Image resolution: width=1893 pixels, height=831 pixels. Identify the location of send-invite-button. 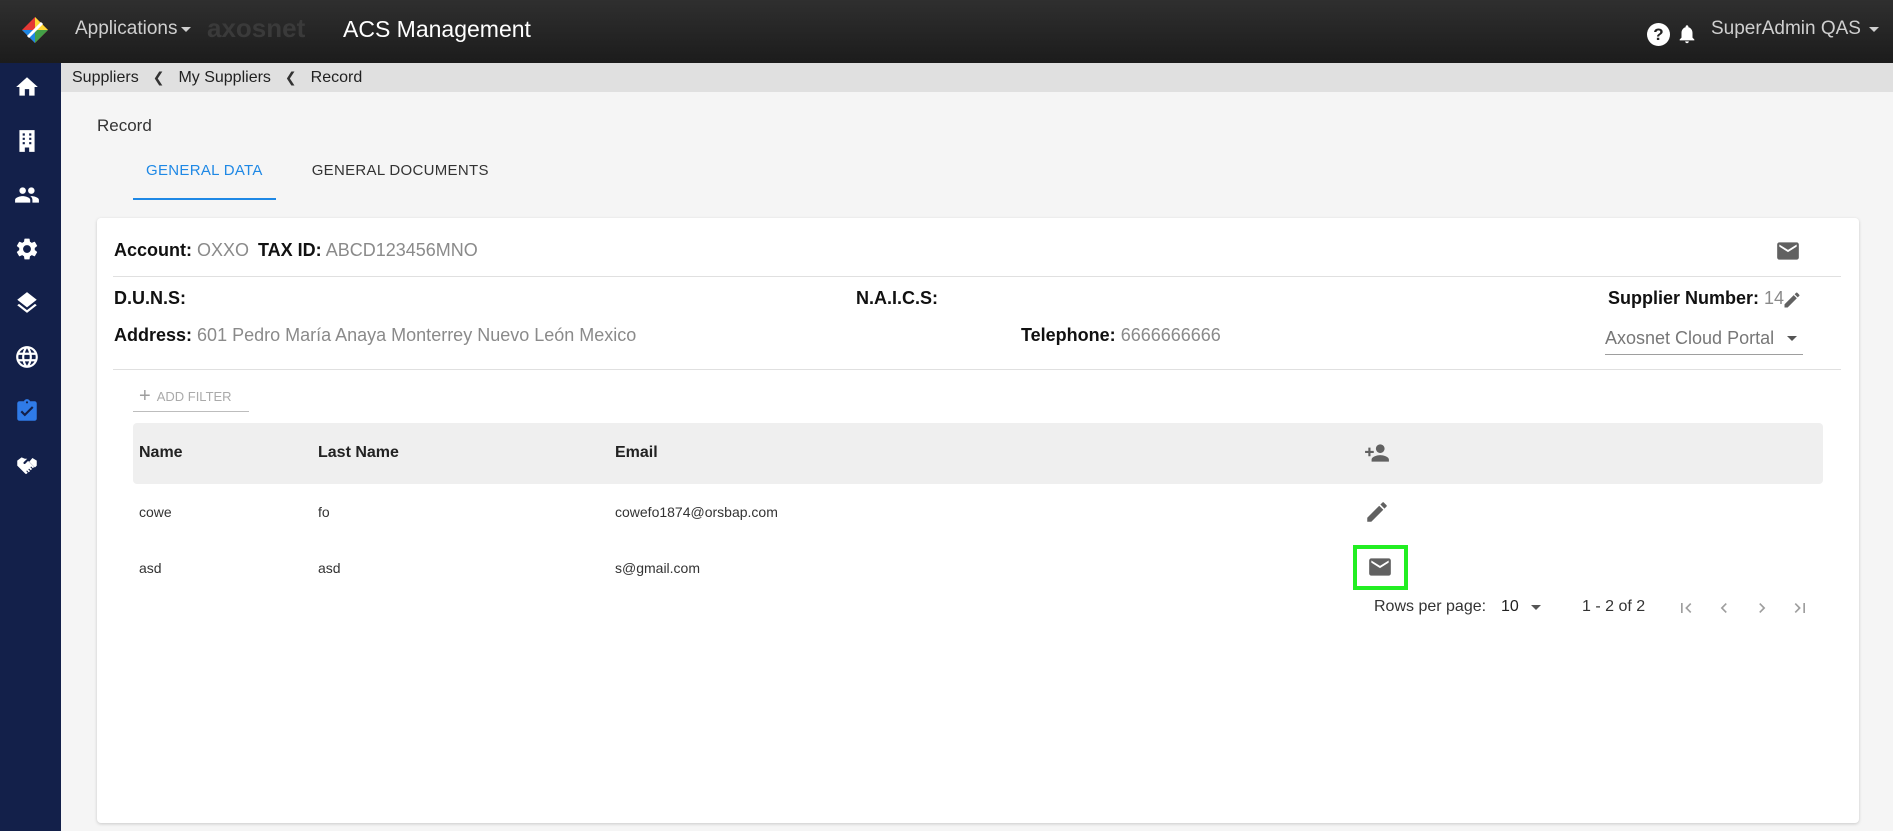
(1380, 567).